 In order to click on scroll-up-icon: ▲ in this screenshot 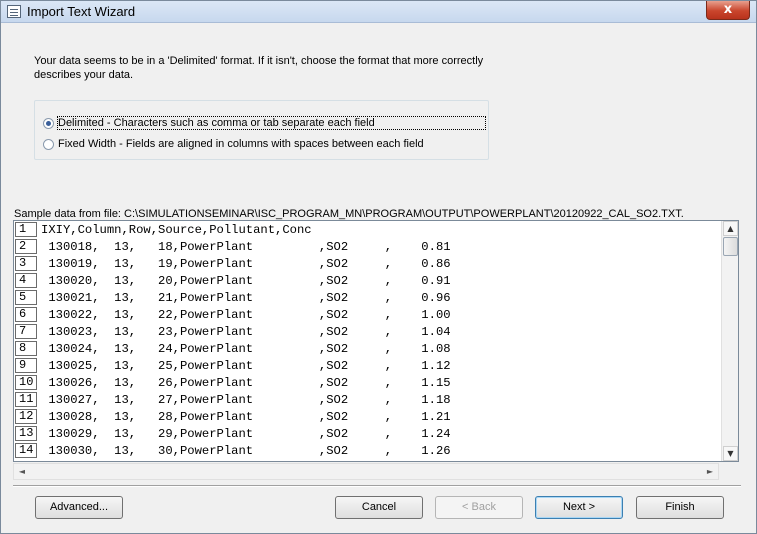, I will do `click(730, 228)`.